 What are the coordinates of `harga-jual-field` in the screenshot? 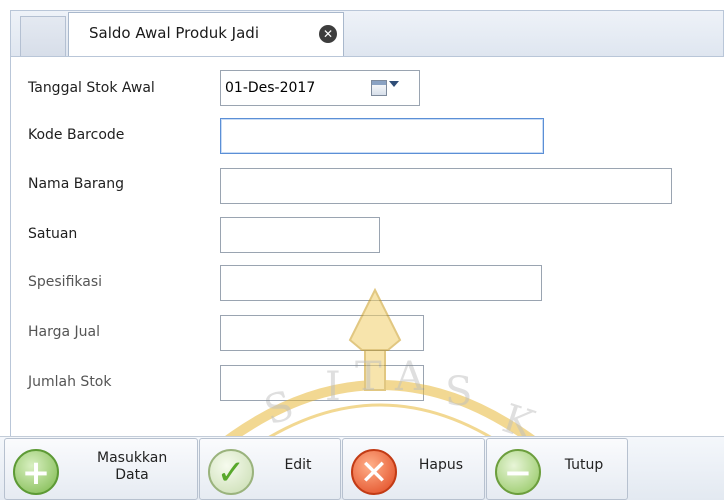 It's located at (322, 333).